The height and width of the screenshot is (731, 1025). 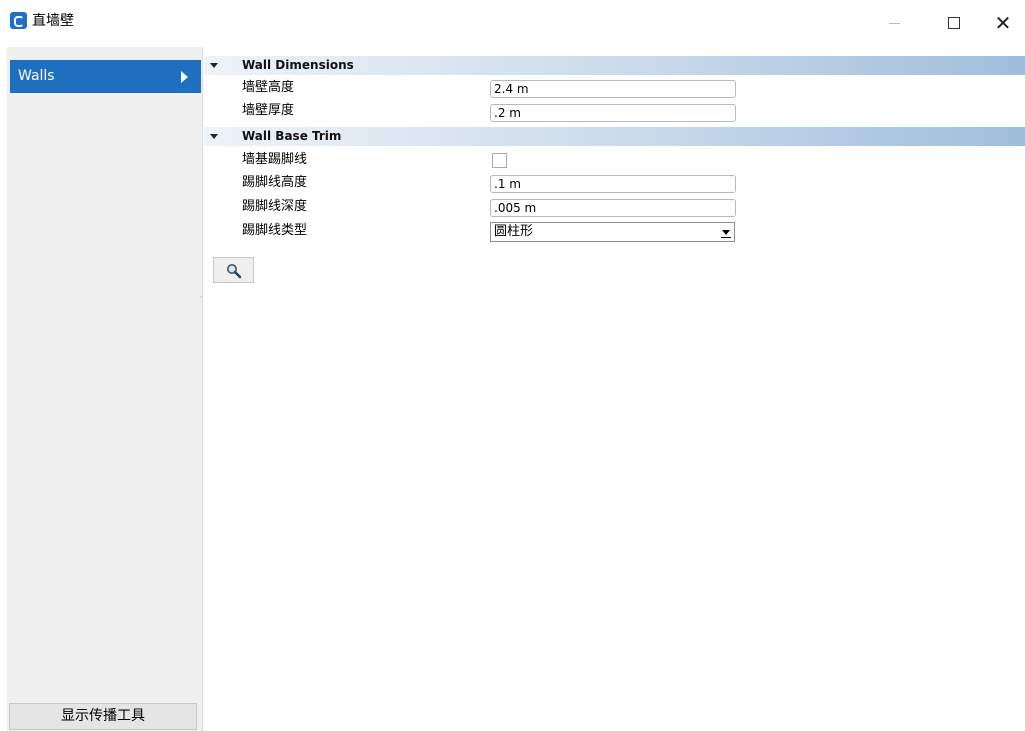 What do you see at coordinates (298, 65) in the screenshot?
I see `section-title: Wall Dimensions` at bounding box center [298, 65].